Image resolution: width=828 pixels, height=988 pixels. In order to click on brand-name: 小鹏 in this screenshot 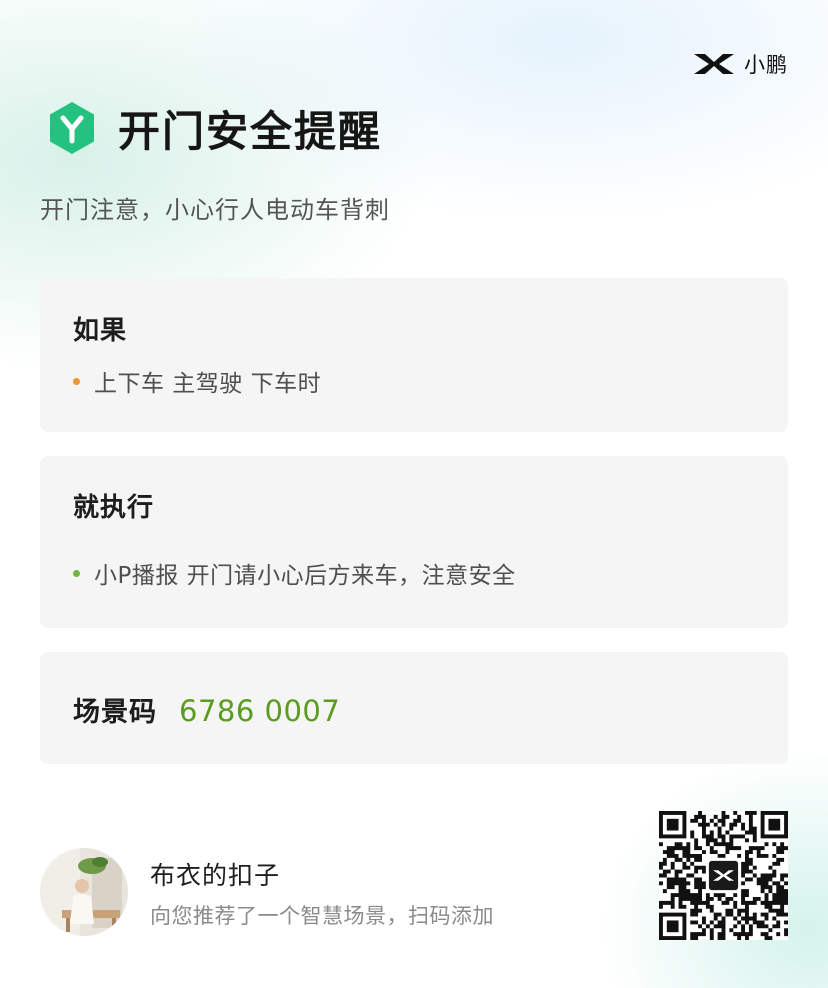, I will do `click(766, 65)`.